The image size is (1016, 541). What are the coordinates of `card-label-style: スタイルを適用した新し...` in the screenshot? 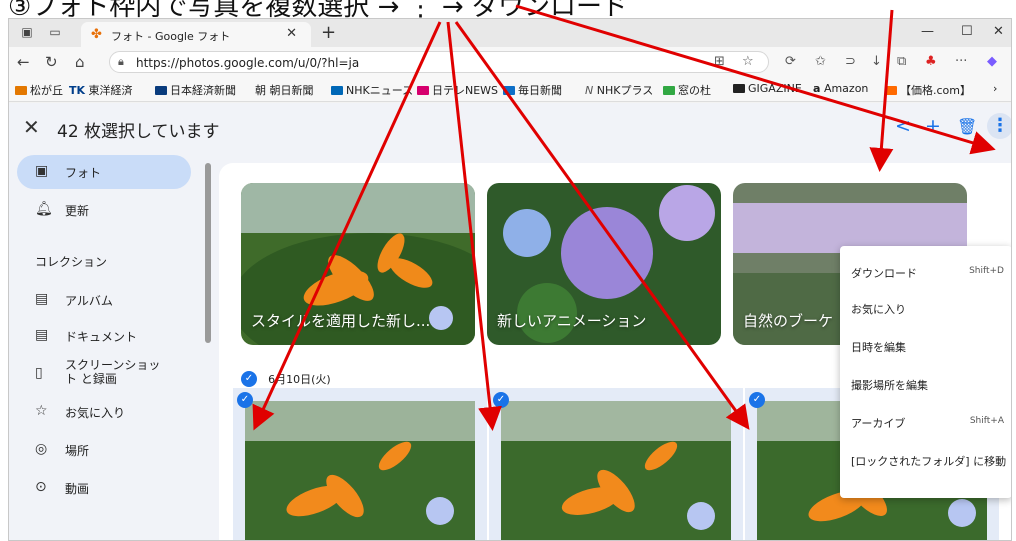 It's located at (341, 321).